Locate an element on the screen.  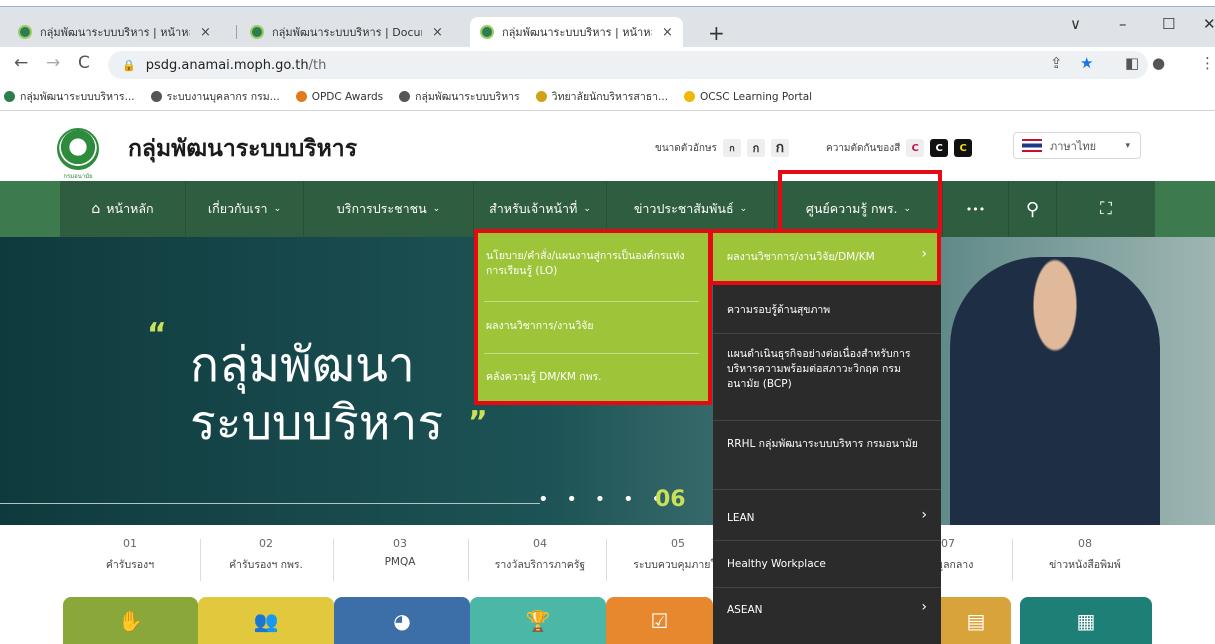
database-icon: ▤ is located at coordinates (976, 620).